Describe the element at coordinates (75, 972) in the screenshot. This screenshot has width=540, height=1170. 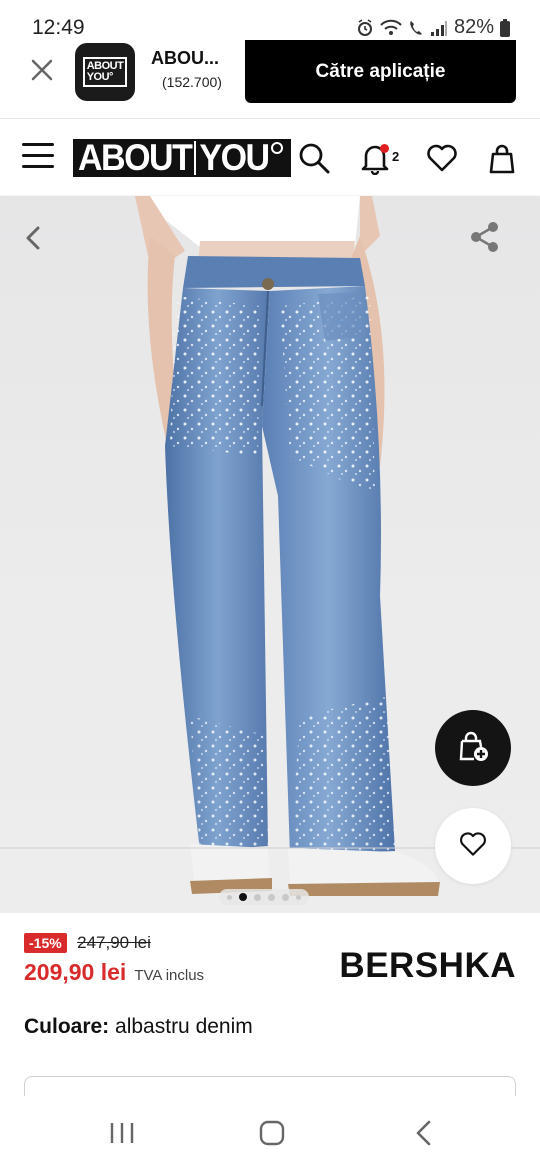
I see `current-price: 209,90 lei` at that location.